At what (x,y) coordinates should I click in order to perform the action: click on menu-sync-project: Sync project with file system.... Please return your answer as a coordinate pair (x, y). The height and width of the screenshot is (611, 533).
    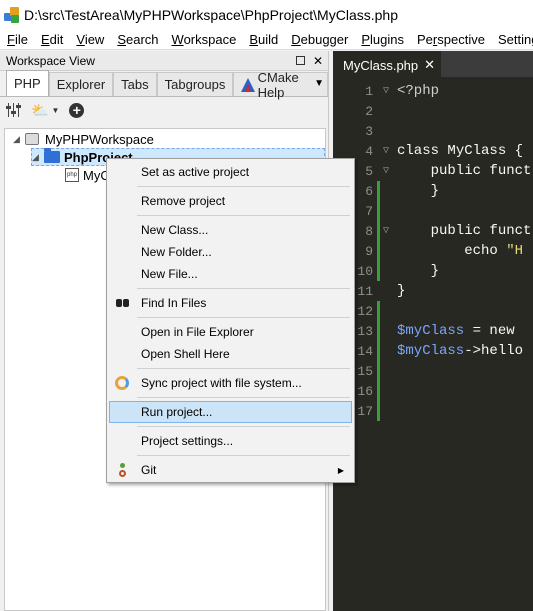
    Looking at the image, I should click on (230, 383).